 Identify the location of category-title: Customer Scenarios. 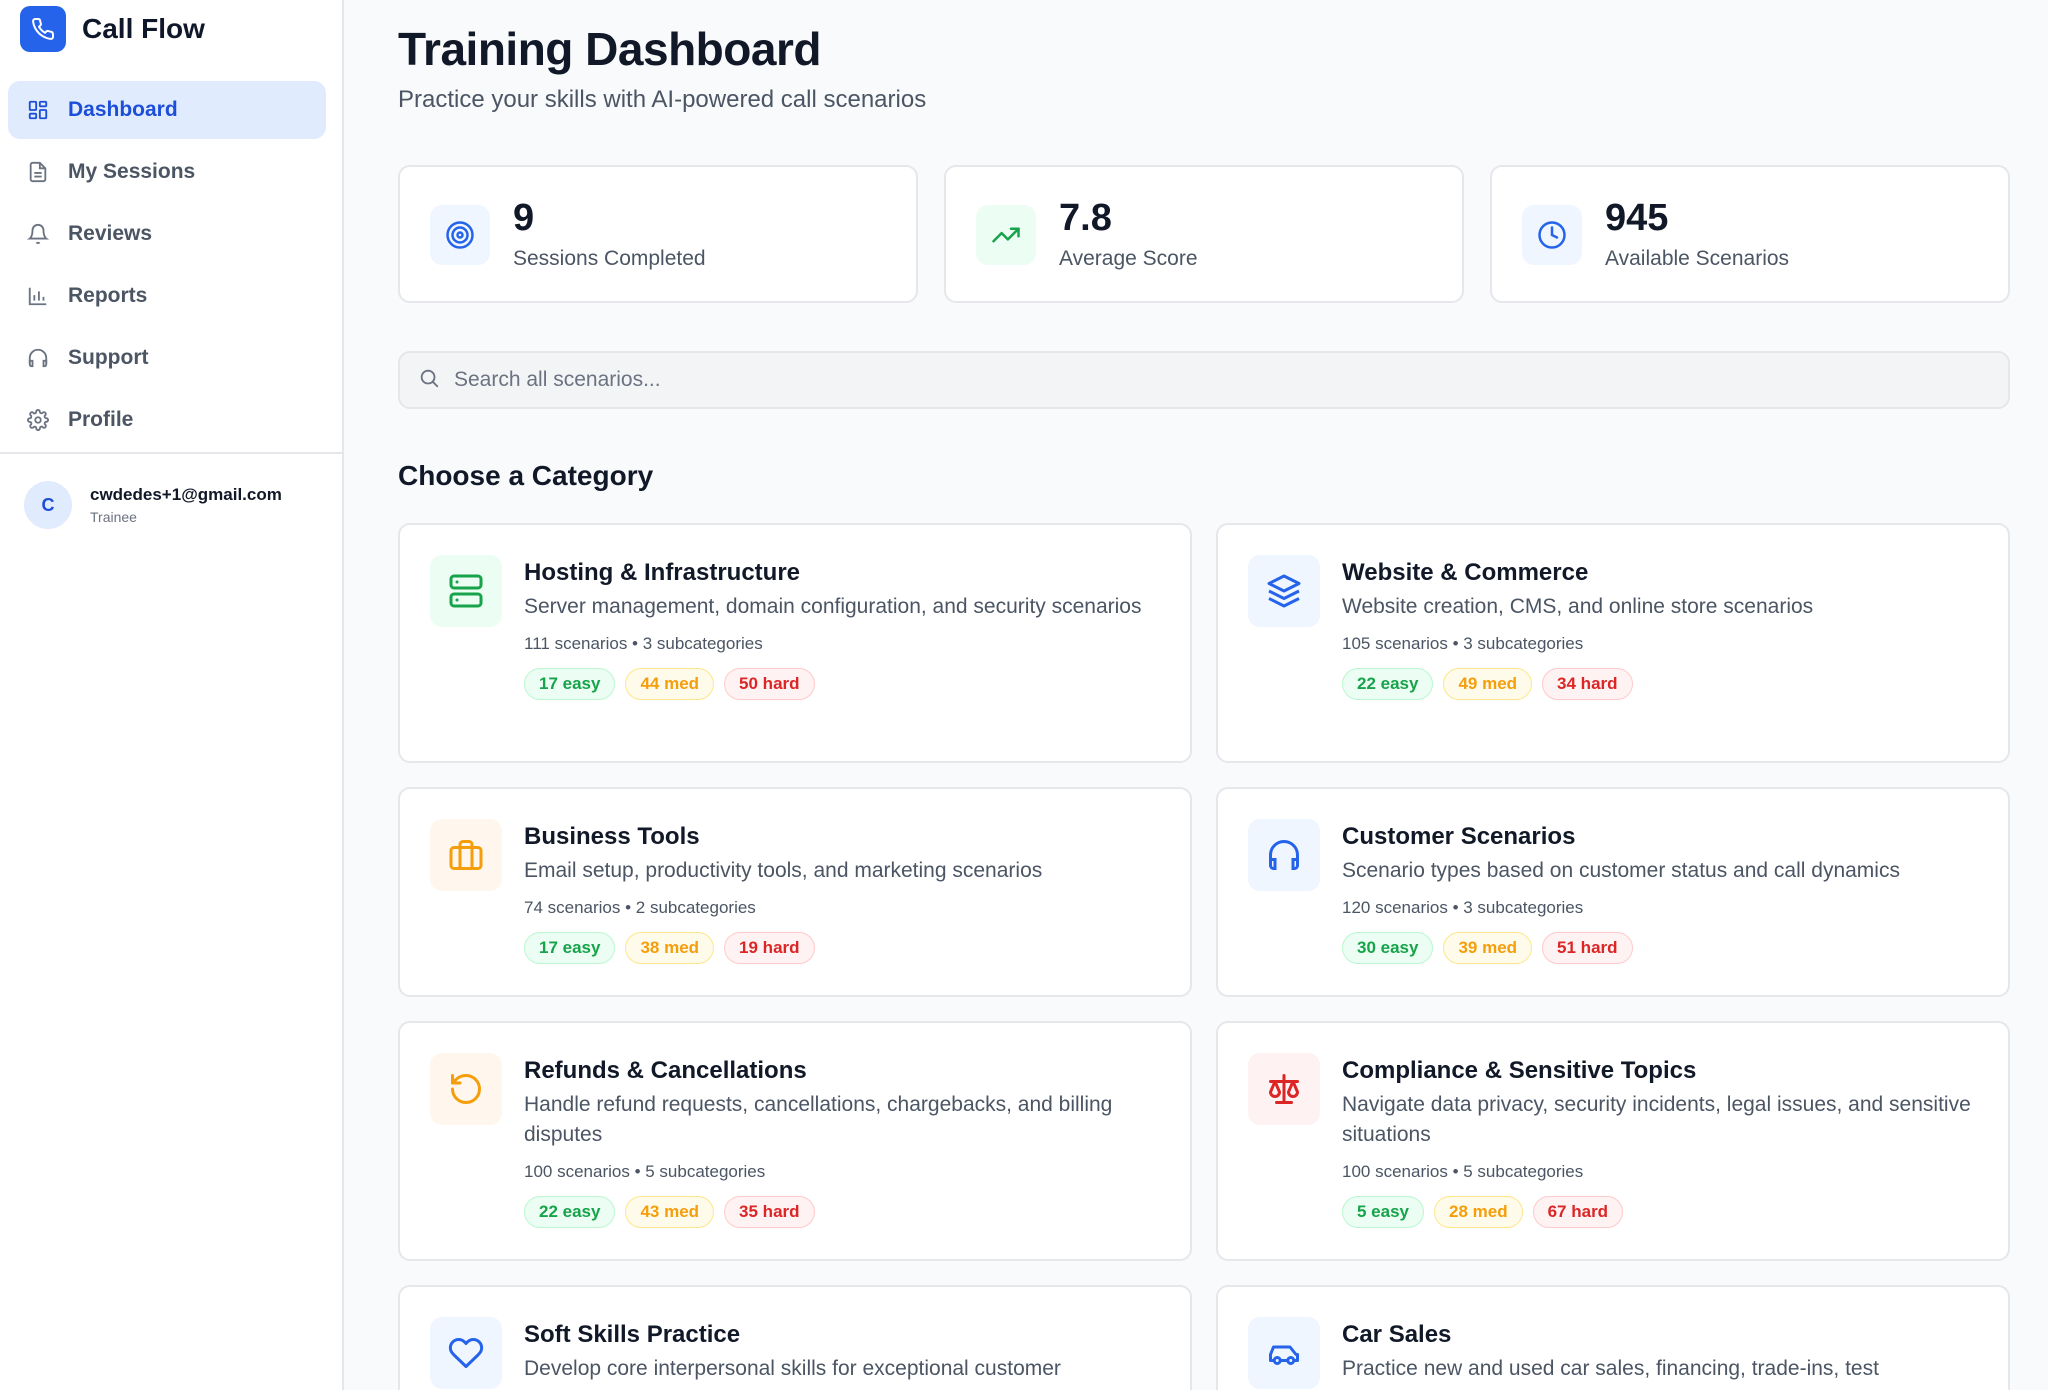
(1459, 836).